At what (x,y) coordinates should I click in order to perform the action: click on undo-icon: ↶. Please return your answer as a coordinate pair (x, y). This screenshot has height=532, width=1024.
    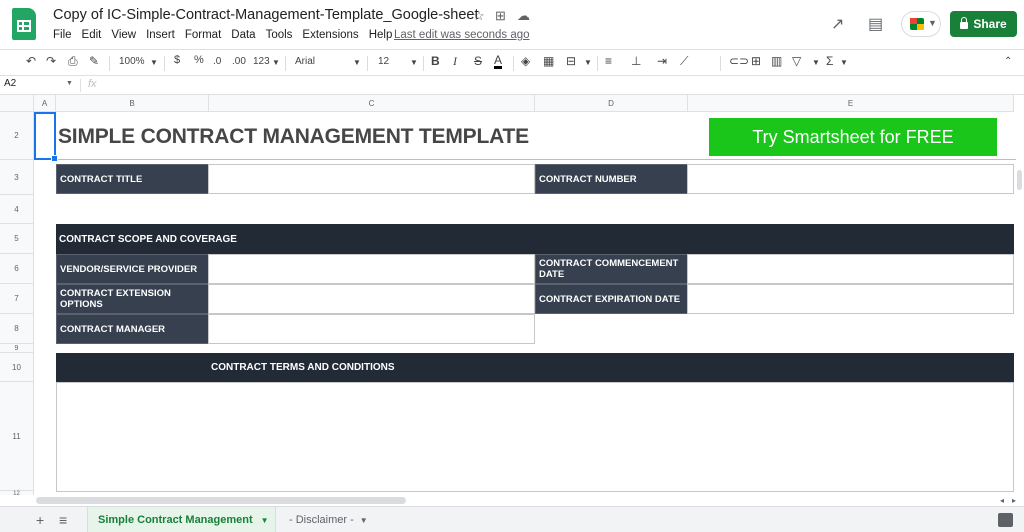
    Looking at the image, I should click on (31, 61).